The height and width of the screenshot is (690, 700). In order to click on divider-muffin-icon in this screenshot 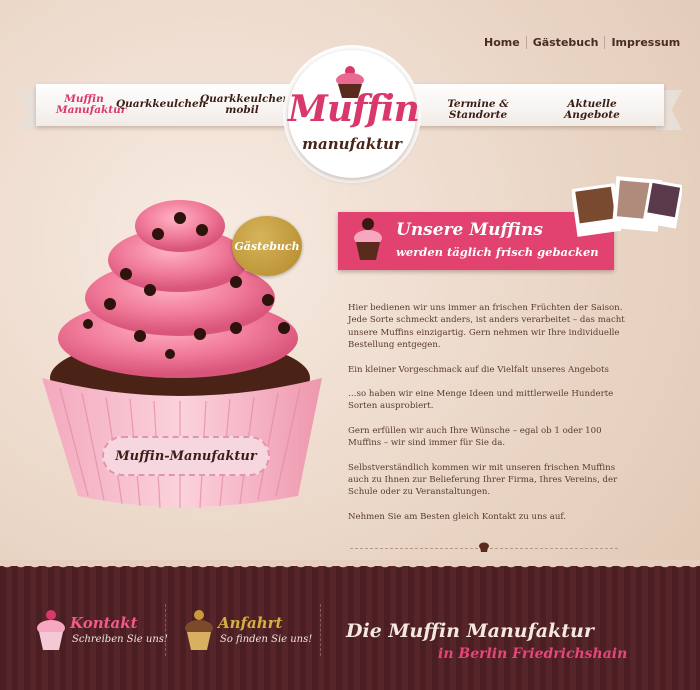, I will do `click(484, 547)`.